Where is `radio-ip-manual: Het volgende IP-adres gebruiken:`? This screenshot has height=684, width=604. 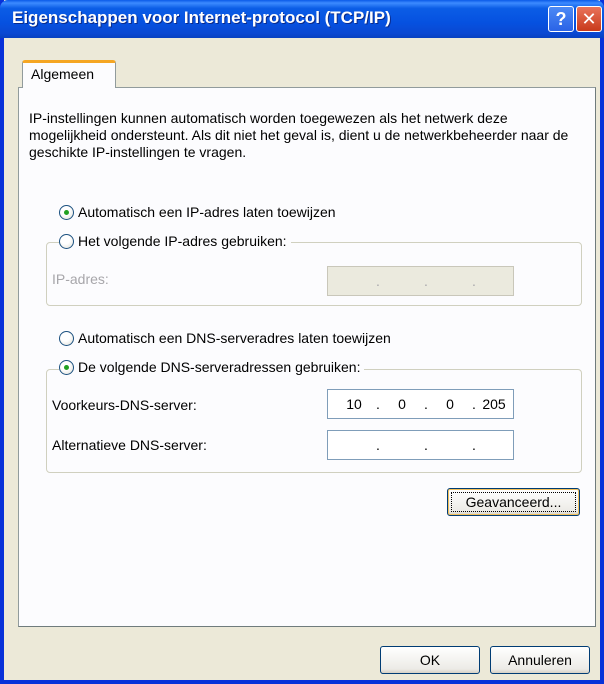 radio-ip-manual: Het volgende IP-adres gebruiken: is located at coordinates (175, 241).